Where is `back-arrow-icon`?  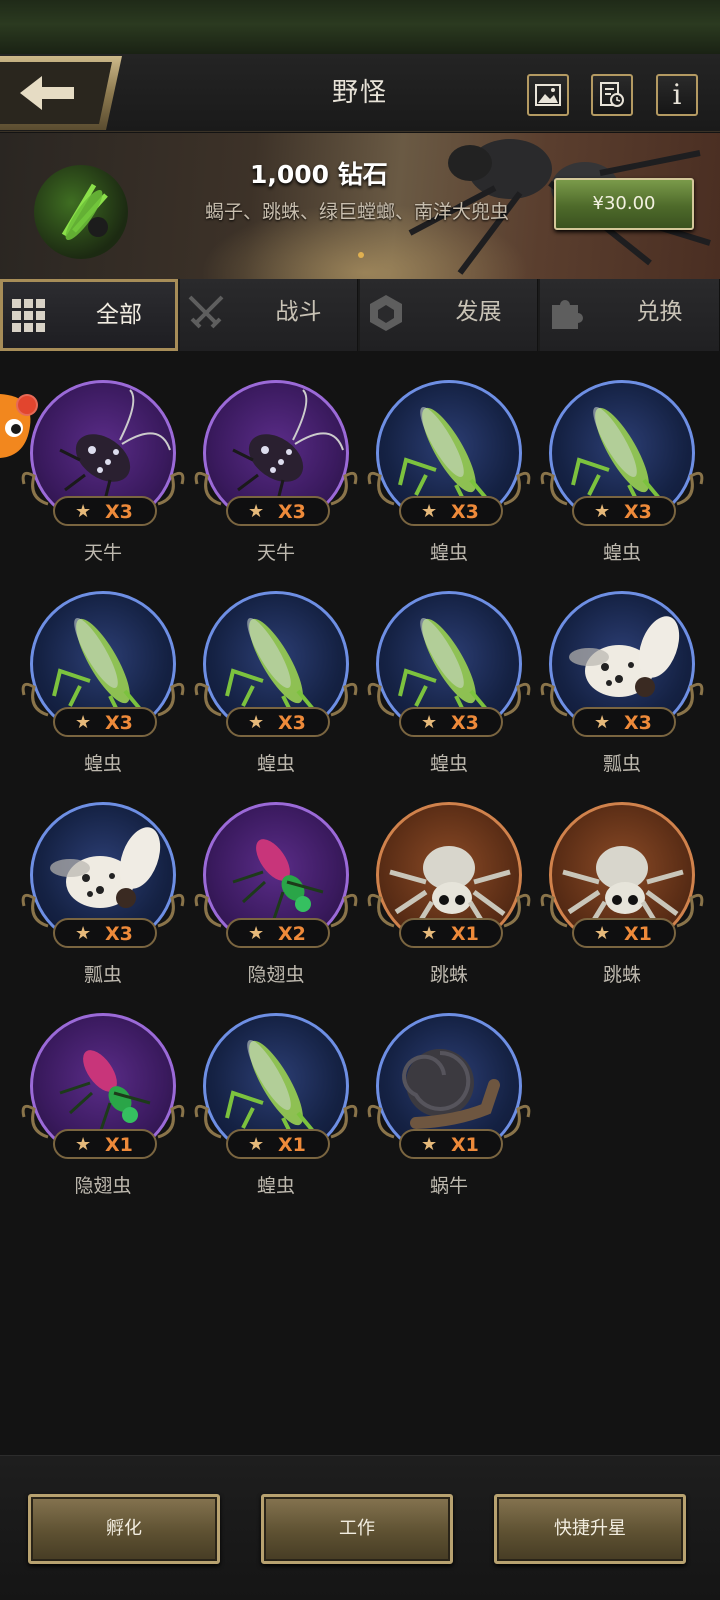
back-arrow-icon is located at coordinates (61, 93).